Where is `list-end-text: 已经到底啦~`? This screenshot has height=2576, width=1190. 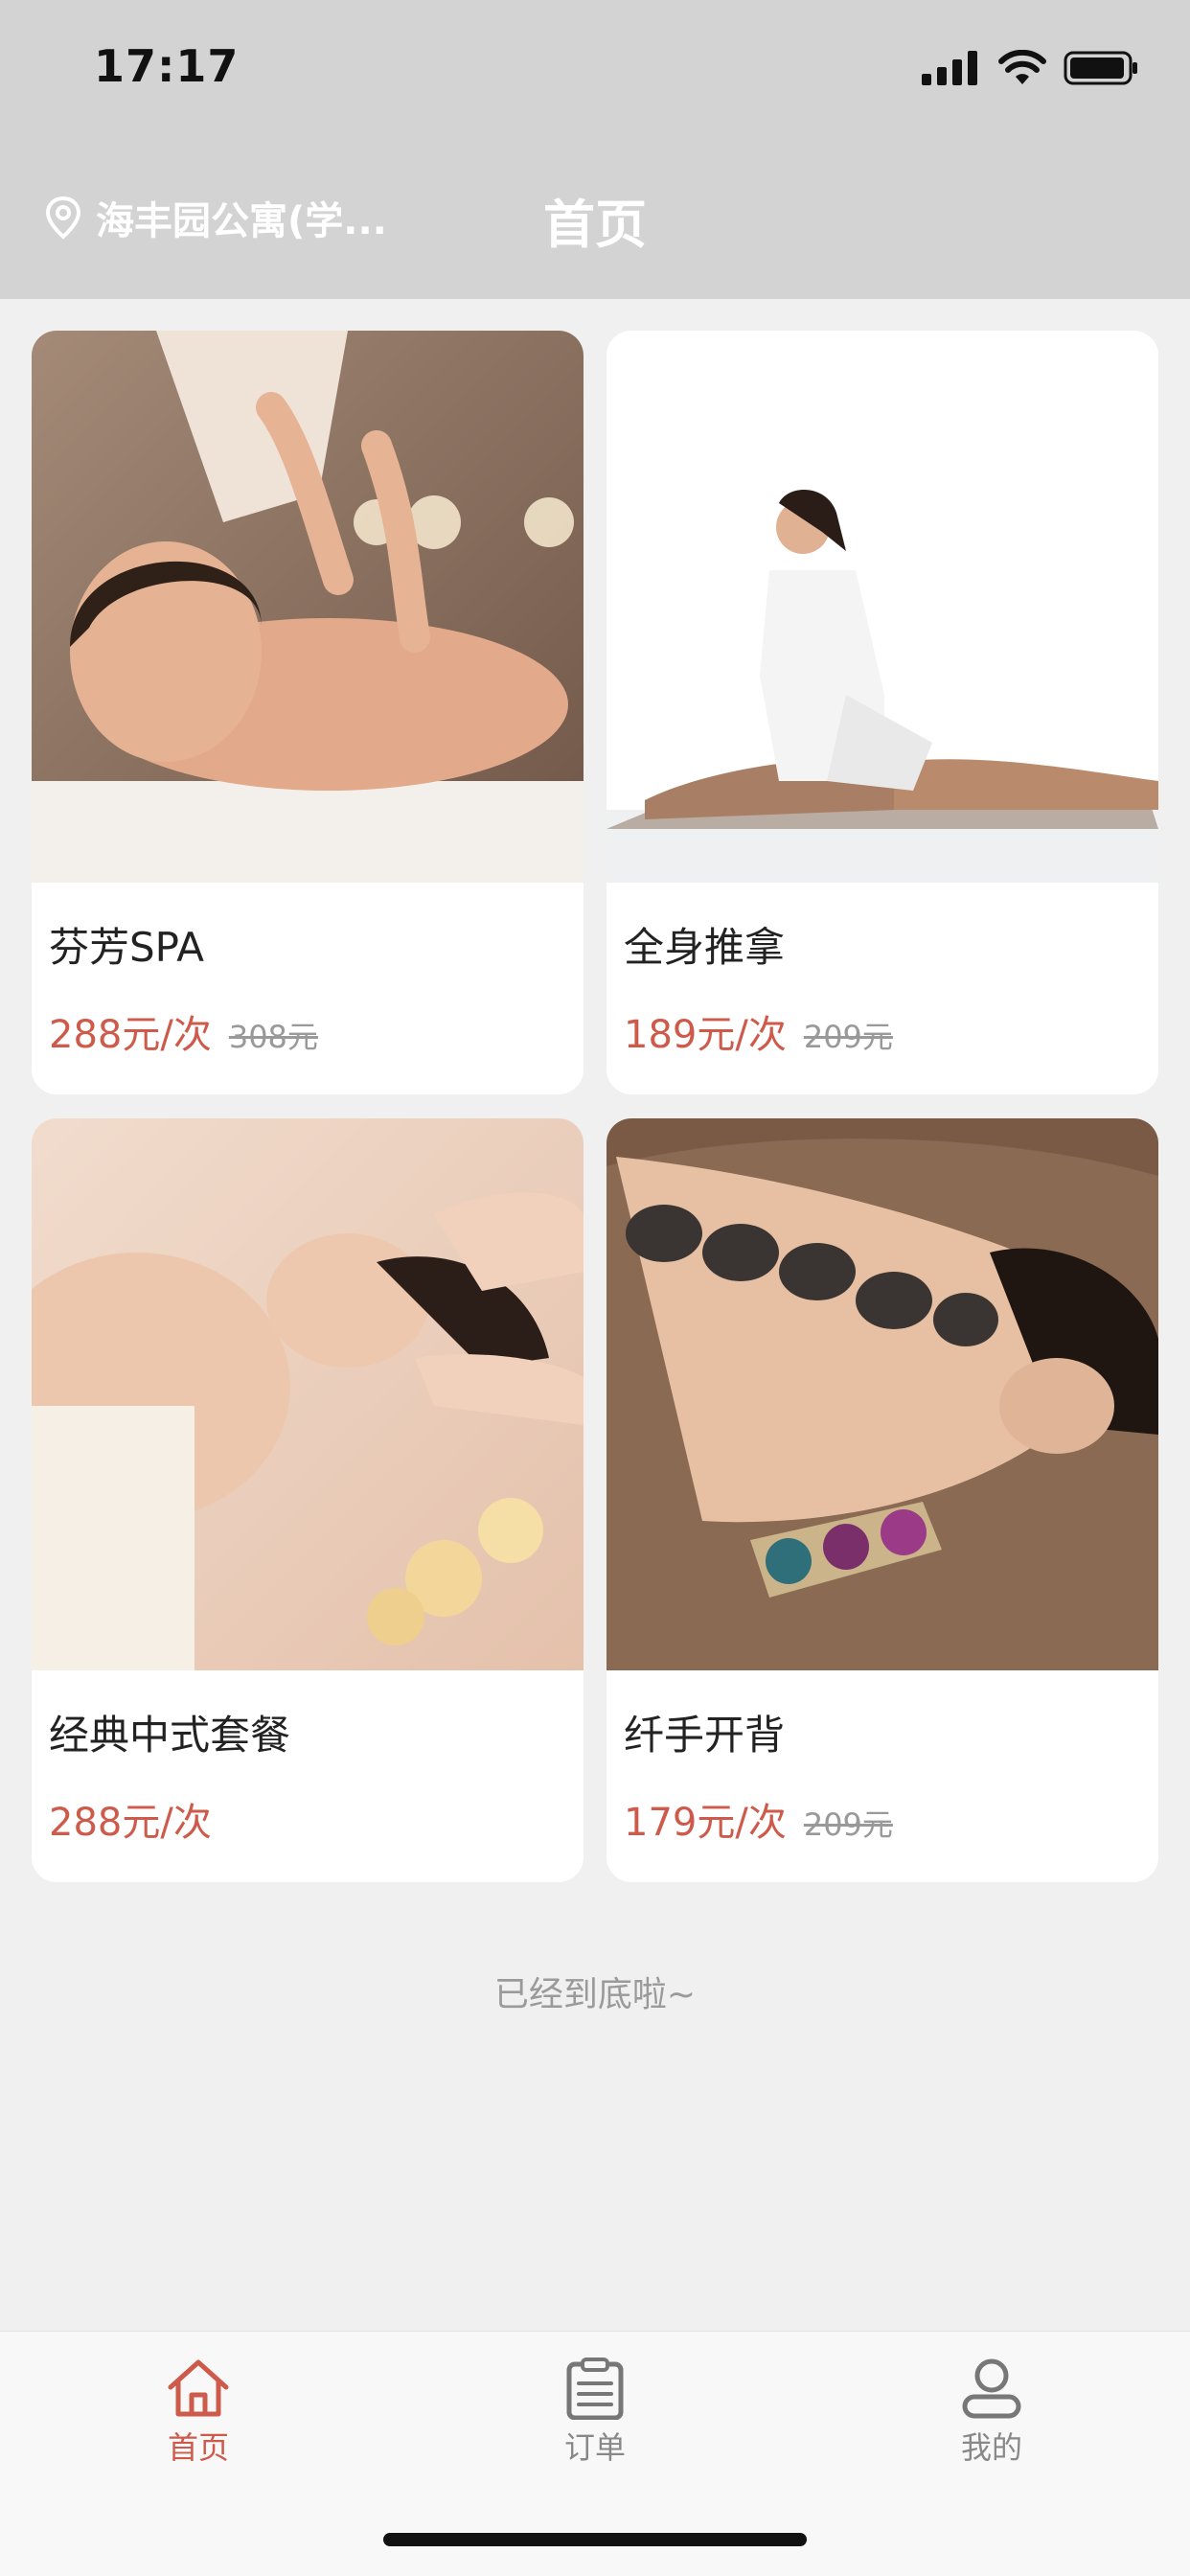 list-end-text: 已经到底啦~ is located at coordinates (595, 1995).